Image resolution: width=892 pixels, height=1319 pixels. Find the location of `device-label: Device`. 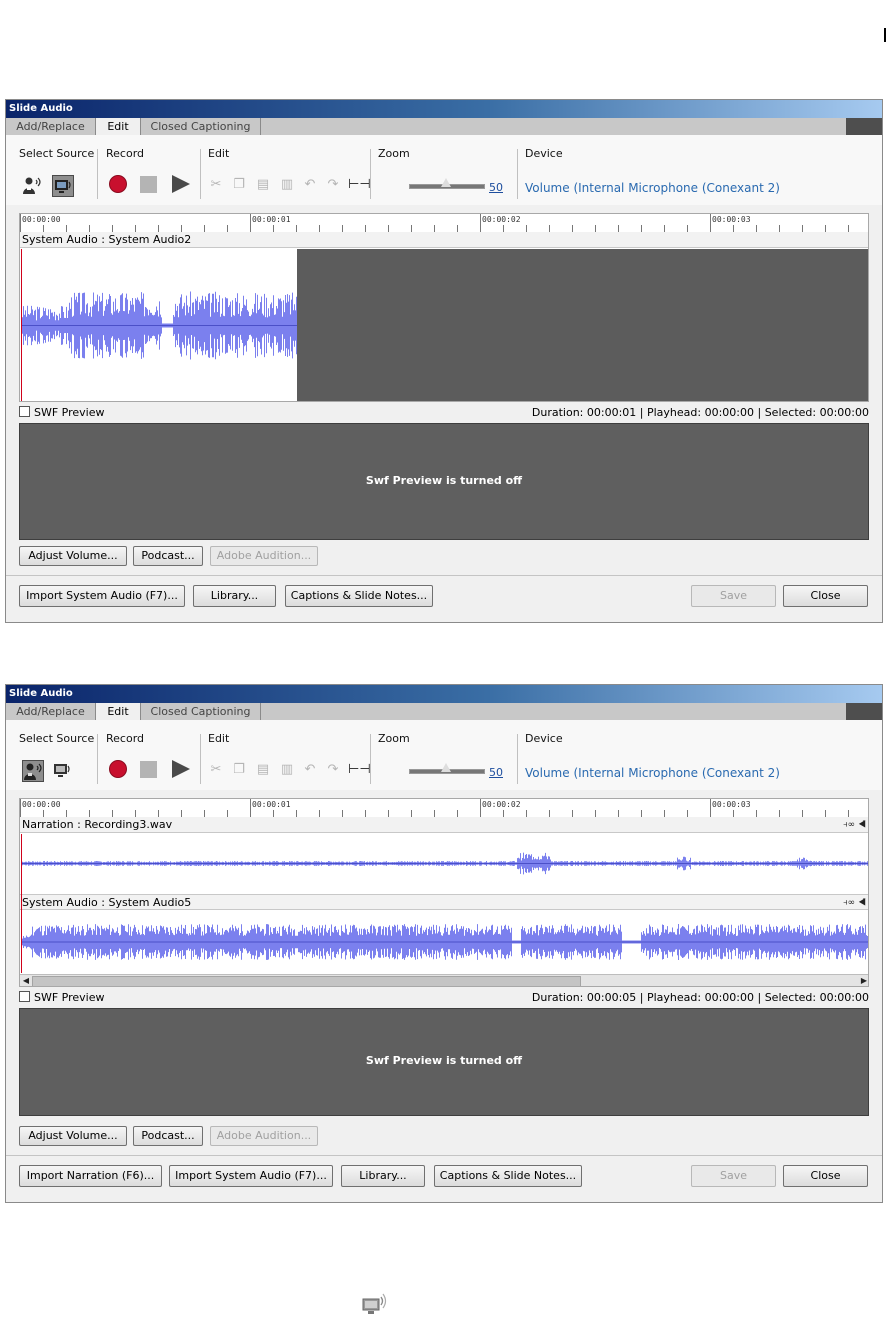

device-label: Device is located at coordinates (544, 153).